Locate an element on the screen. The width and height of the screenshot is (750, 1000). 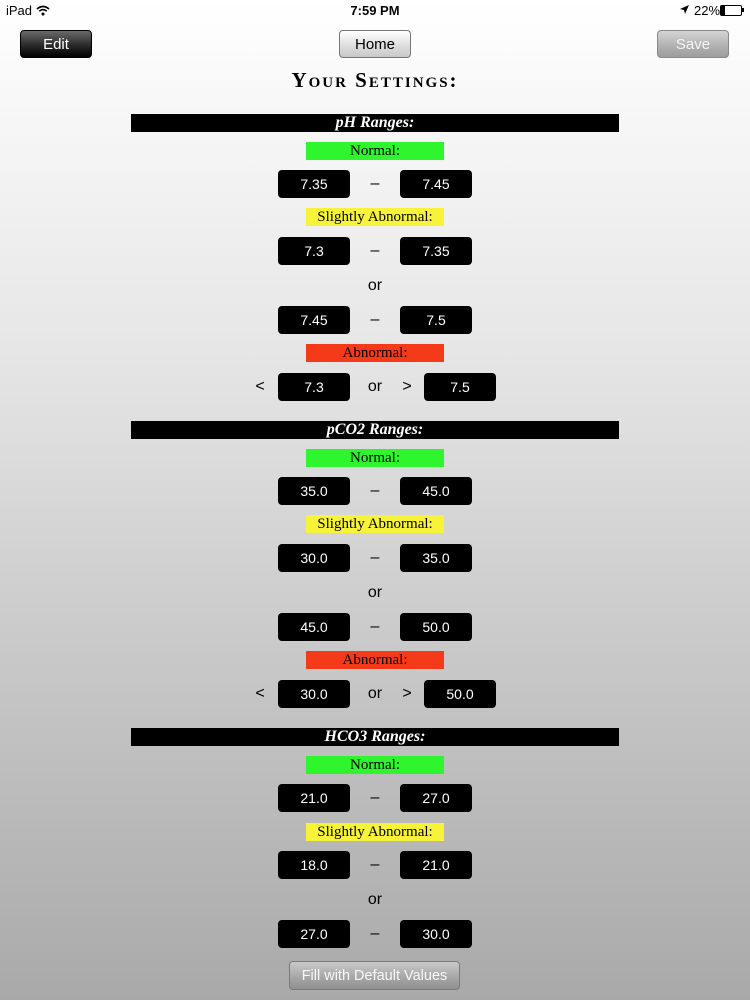
ph-normal-max-field: 7.45 is located at coordinates (436, 184).